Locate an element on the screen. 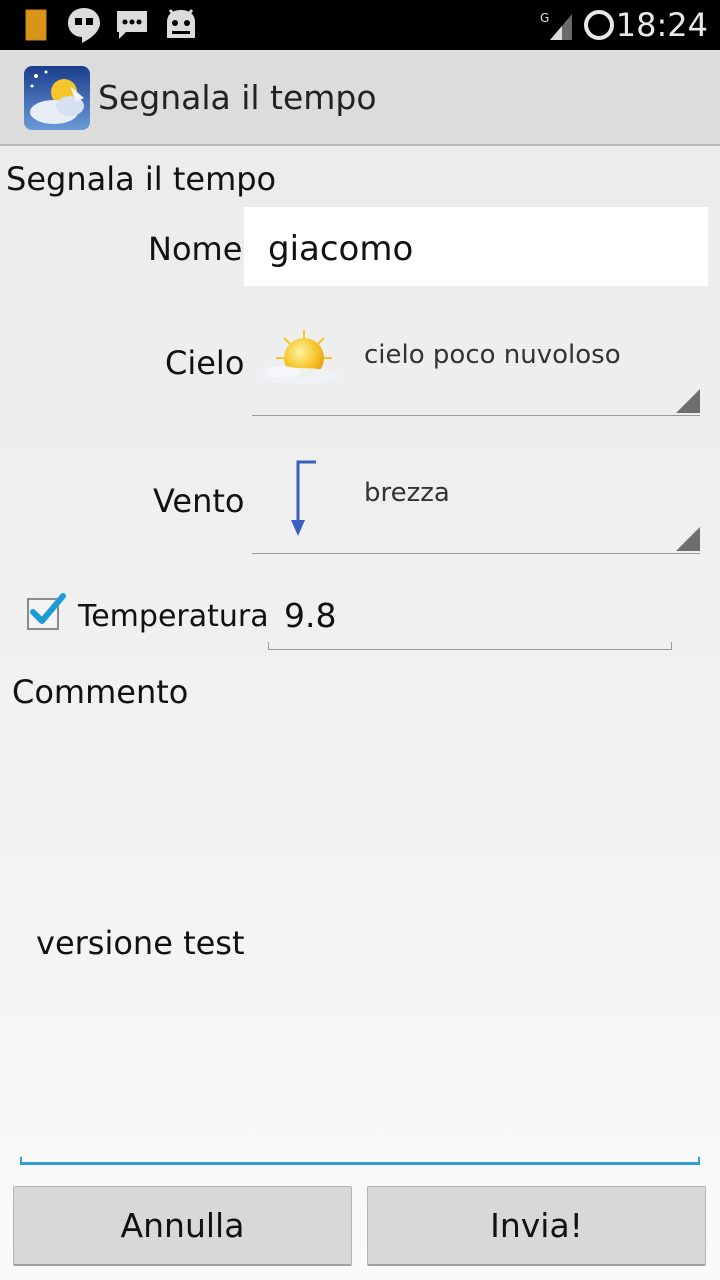 This screenshot has height=1280, width=720. wind-selected-text: brezza is located at coordinates (407, 493).